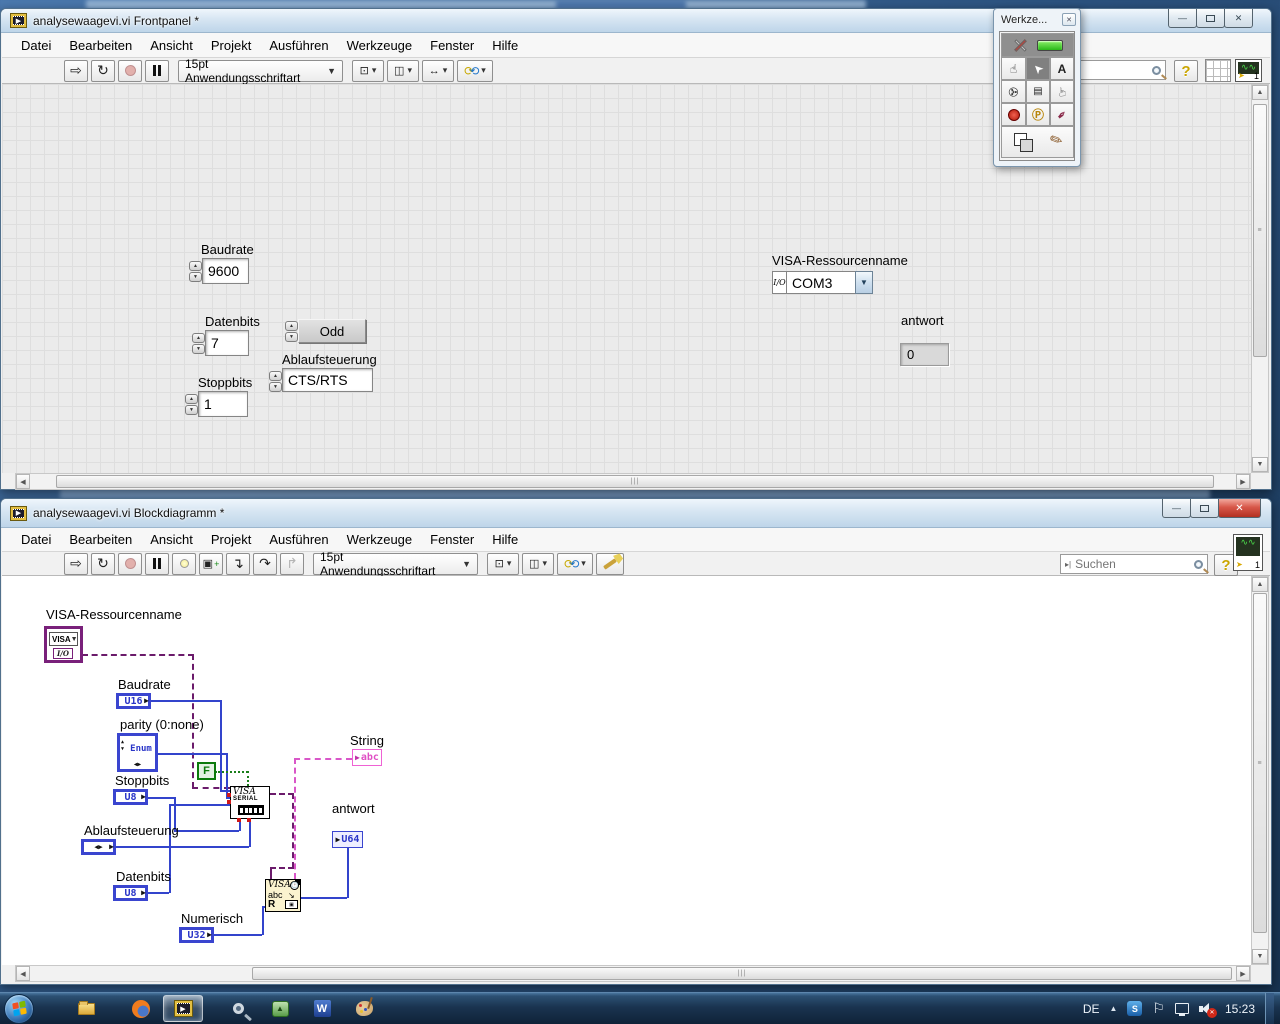  What do you see at coordinates (1186, 71) in the screenshot?
I see `context-help-button: ?` at bounding box center [1186, 71].